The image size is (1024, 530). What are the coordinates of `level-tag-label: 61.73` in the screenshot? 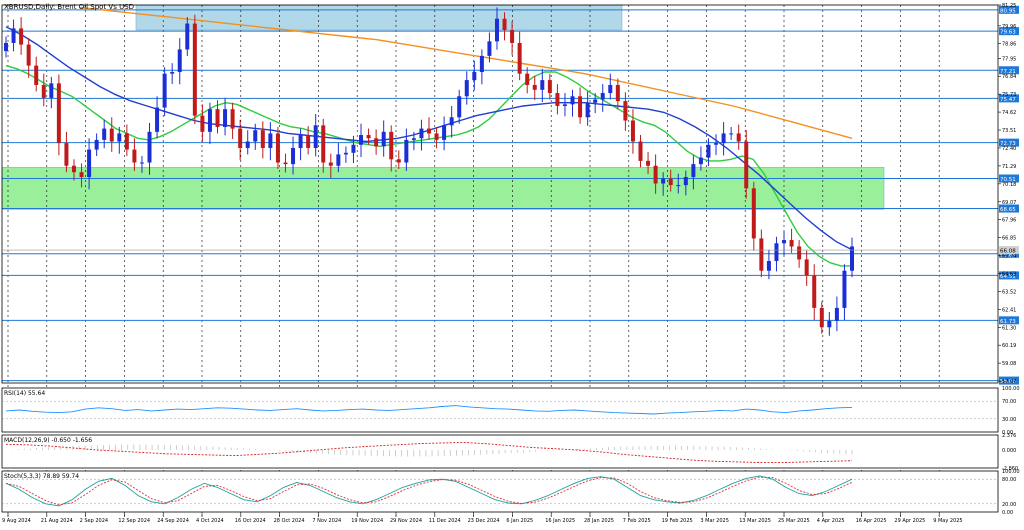 It's located at (1008, 322).